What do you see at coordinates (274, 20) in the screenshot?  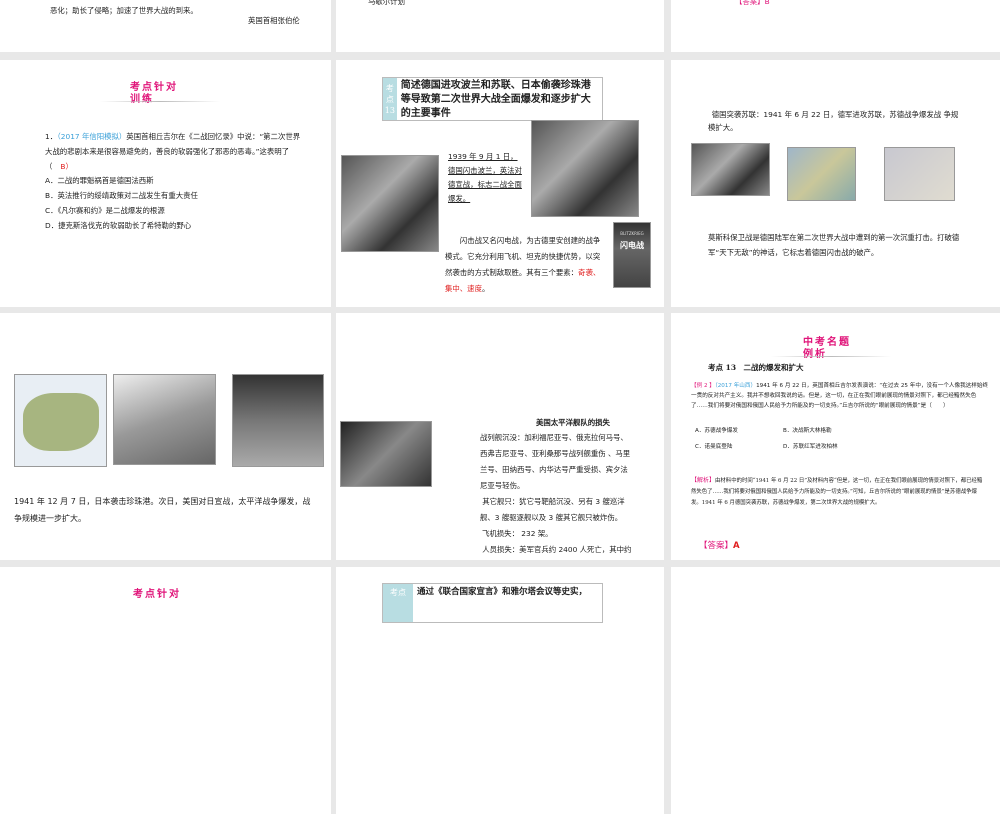 I see `photo-caption: 英国首相张伯伦` at bounding box center [274, 20].